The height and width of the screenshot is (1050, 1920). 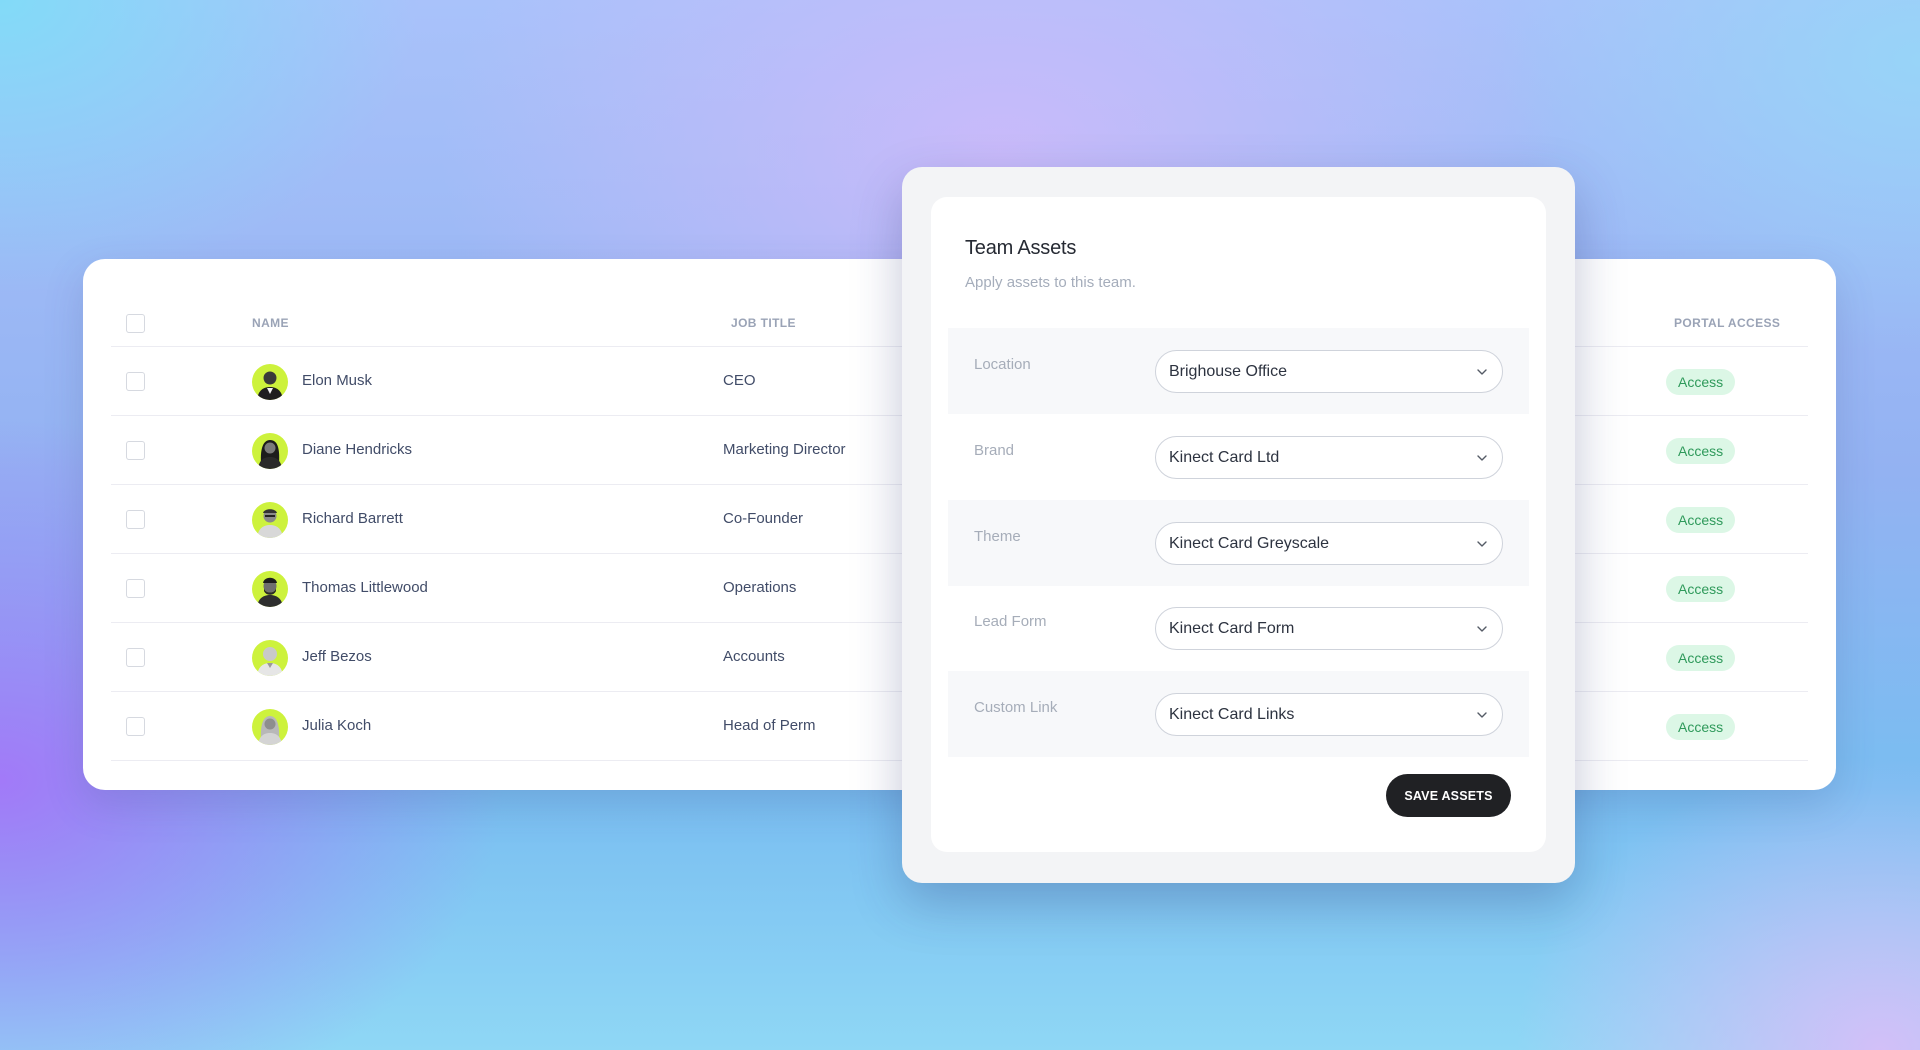 What do you see at coordinates (1329, 371) in the screenshot?
I see `location-select: Brighouse Office` at bounding box center [1329, 371].